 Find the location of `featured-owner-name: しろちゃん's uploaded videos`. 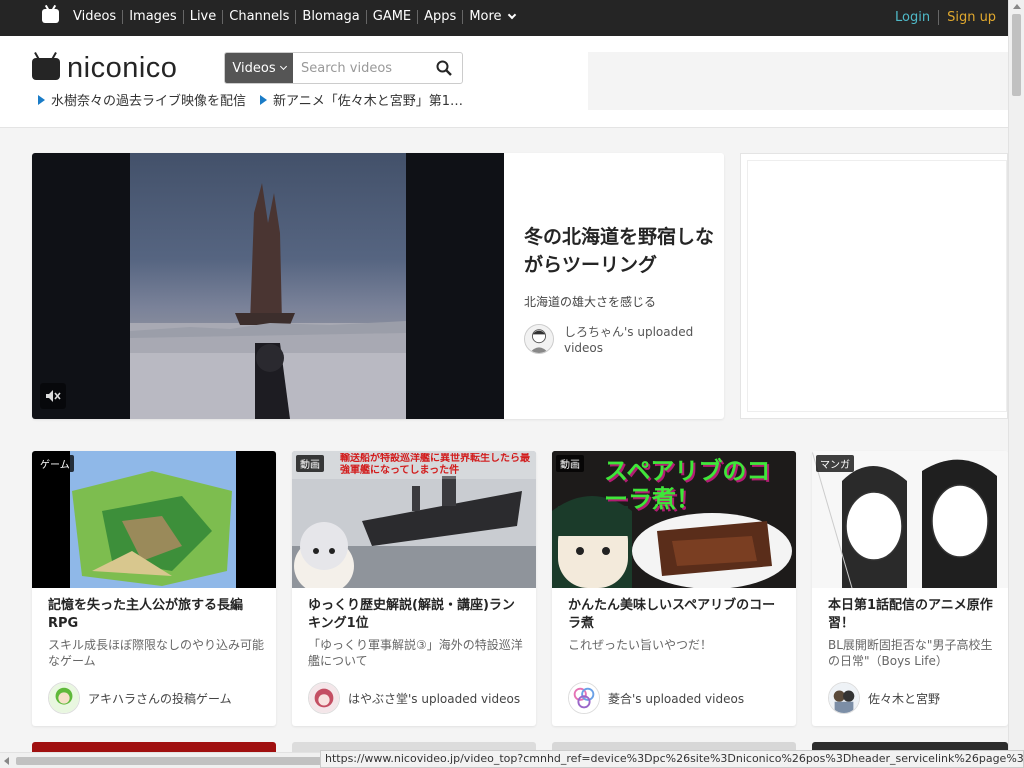

featured-owner-name: しろちゃん's uploaded videos is located at coordinates (629, 340).